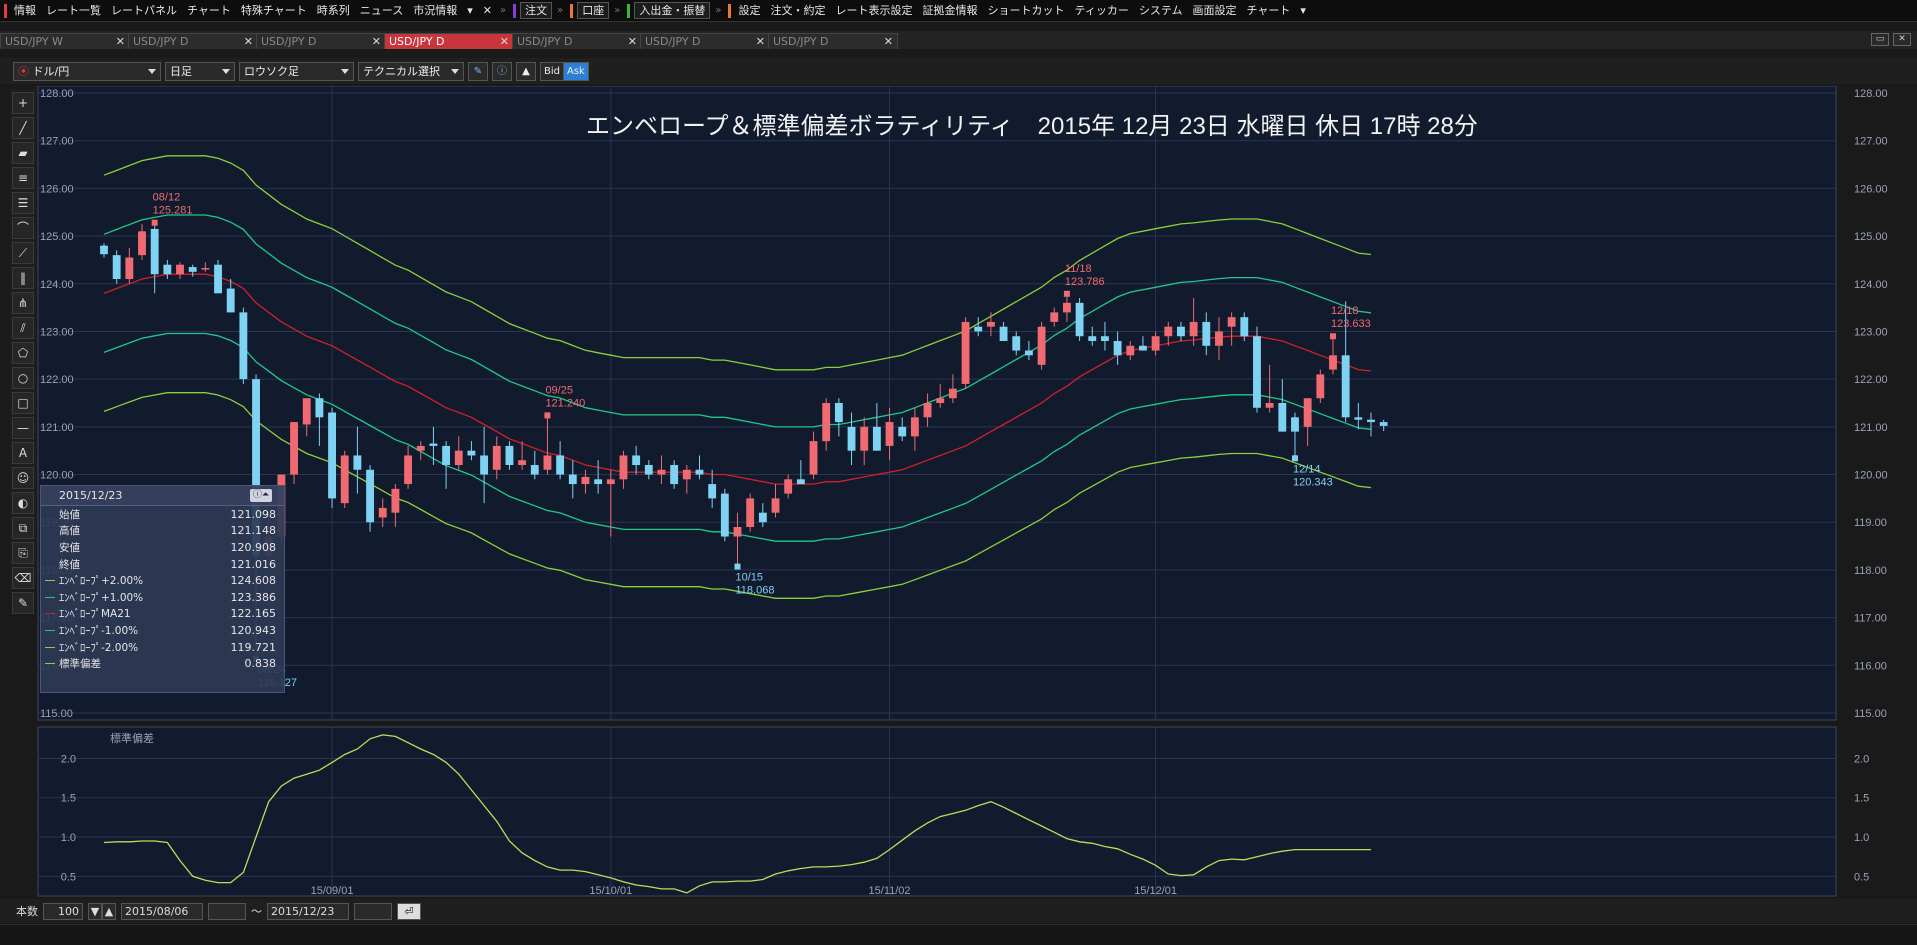 This screenshot has height=945, width=1917. What do you see at coordinates (109, 911) in the screenshot?
I see `count-up-icon: ▲` at bounding box center [109, 911].